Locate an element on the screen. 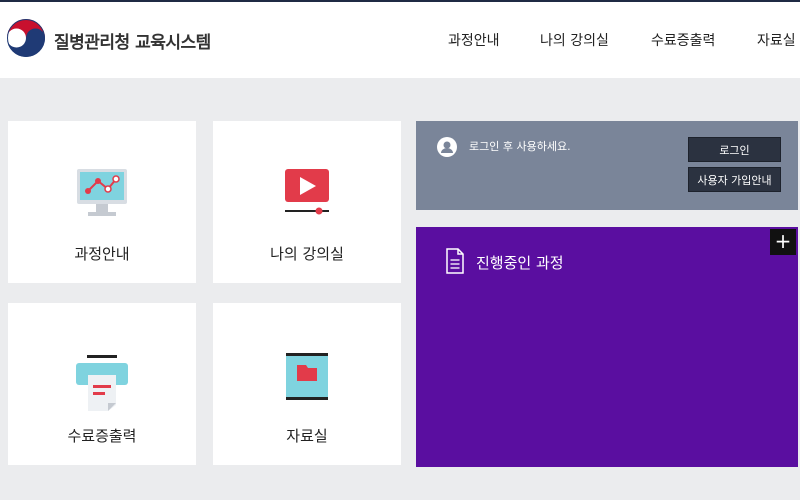 The height and width of the screenshot is (500, 800). tile-label: 수료증출력 is located at coordinates (102, 436).